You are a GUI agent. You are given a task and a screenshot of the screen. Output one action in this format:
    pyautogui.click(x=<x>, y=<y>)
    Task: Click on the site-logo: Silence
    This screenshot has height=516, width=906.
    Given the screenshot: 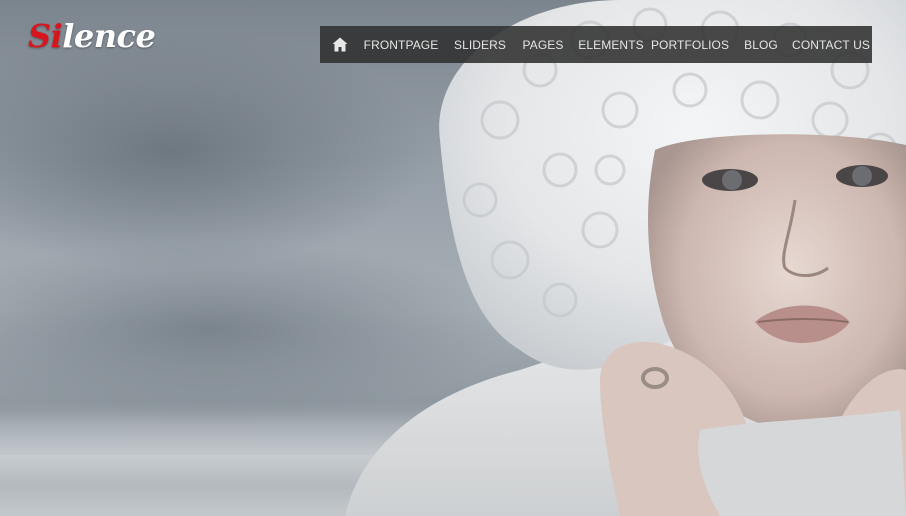 What is the action you would take?
    pyautogui.click(x=92, y=36)
    